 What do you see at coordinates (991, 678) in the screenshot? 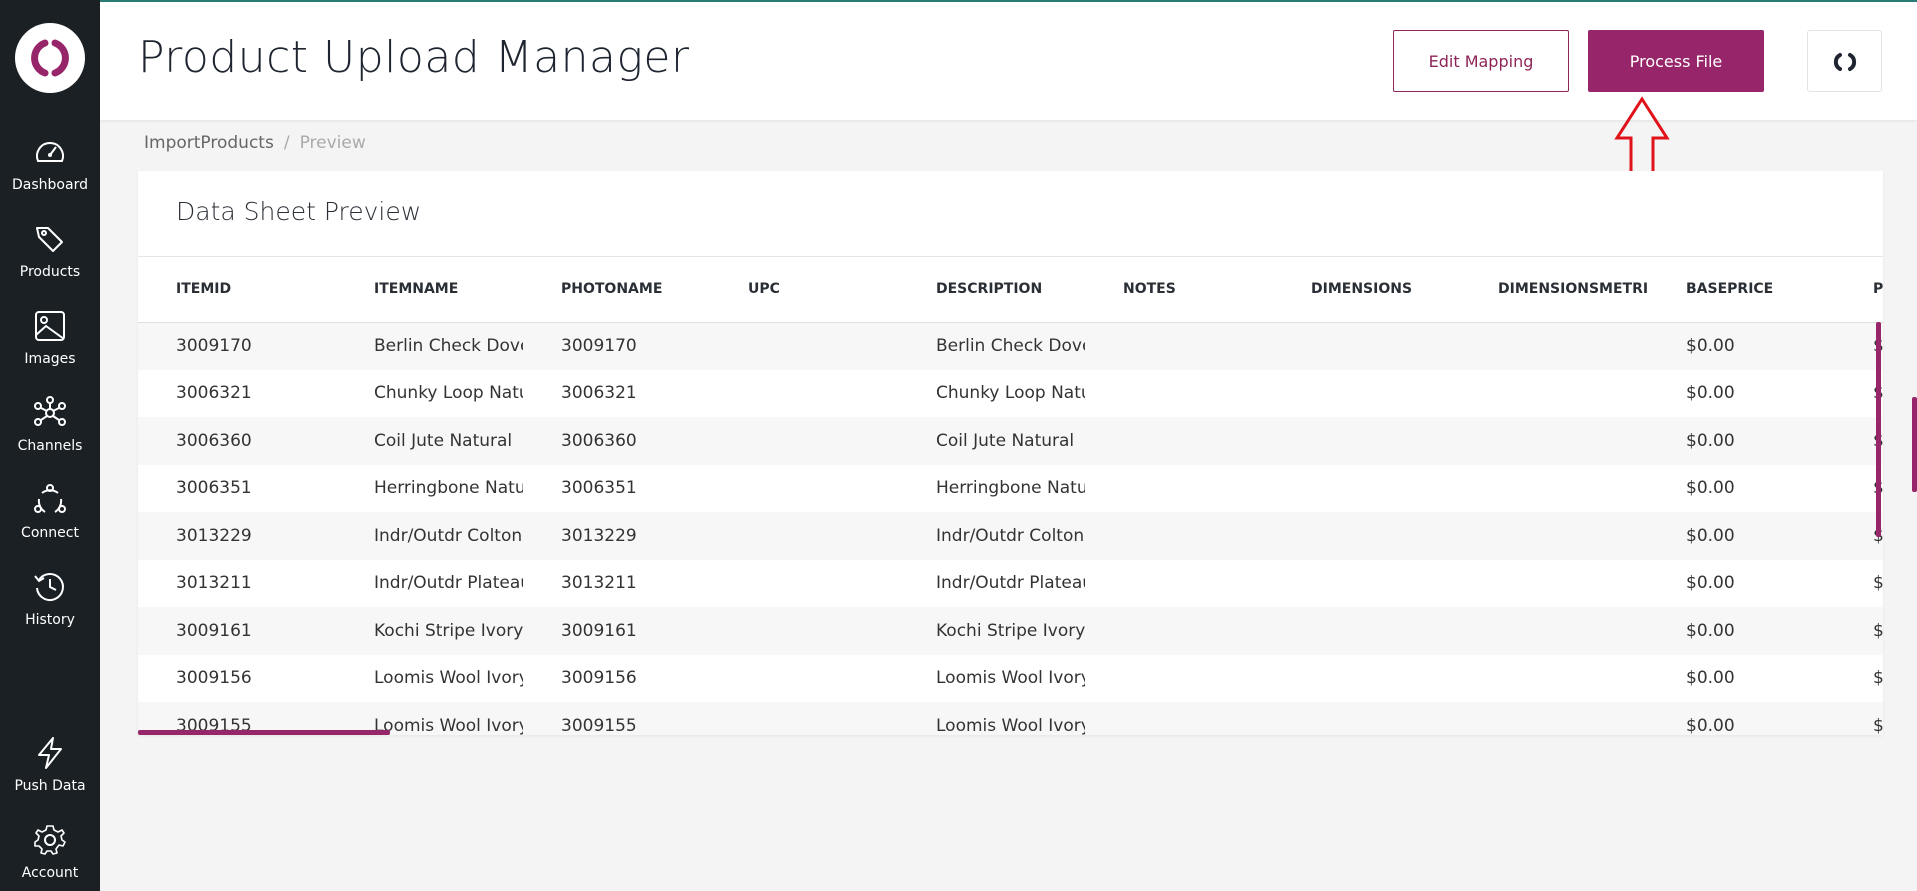
I see `table-cell-description: Loomis Wool Ivory/Gray` at bounding box center [991, 678].